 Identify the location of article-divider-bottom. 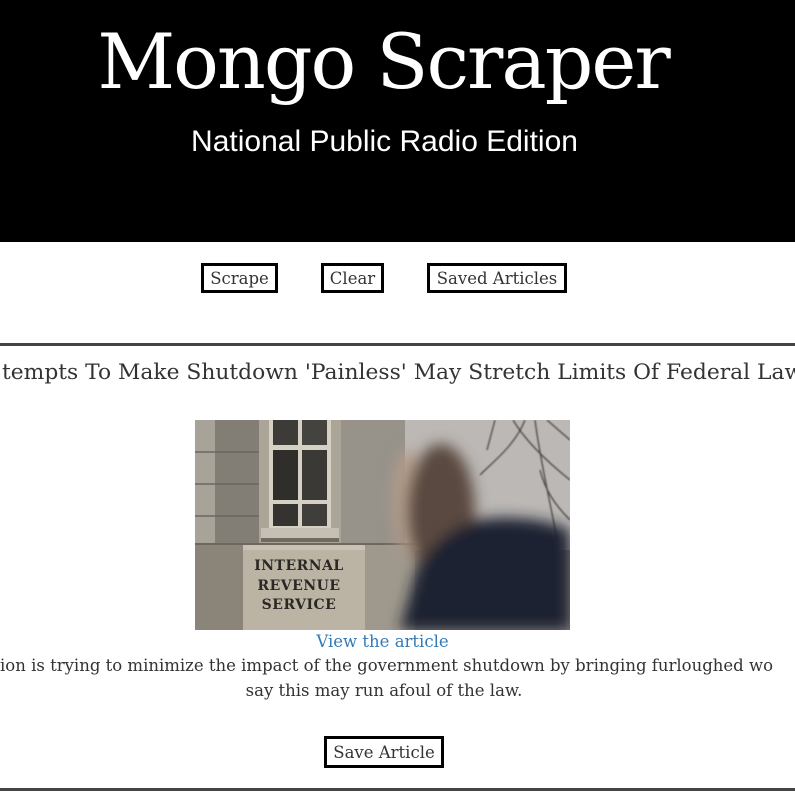
(397, 789).